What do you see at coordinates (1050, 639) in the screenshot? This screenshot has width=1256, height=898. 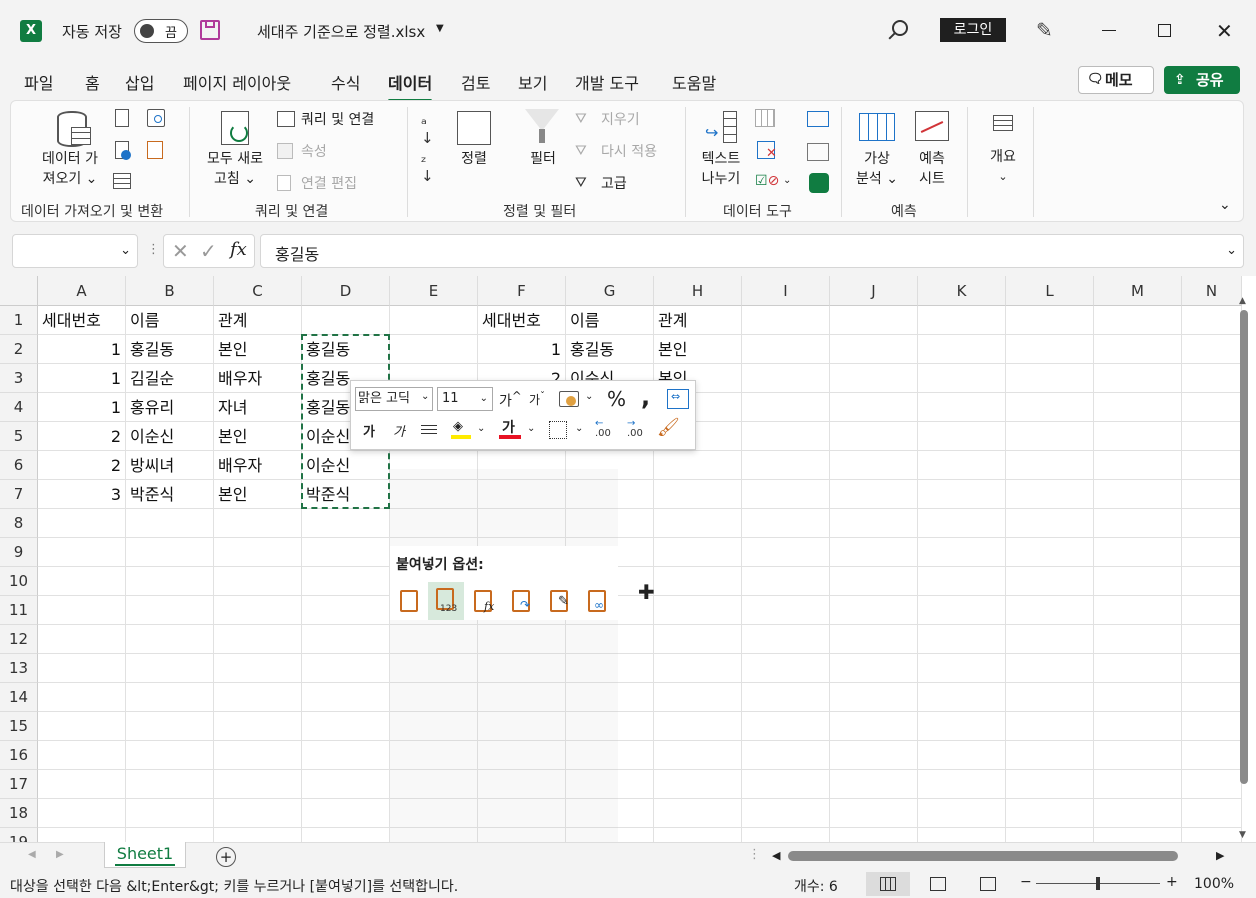 I see `cell-l12` at bounding box center [1050, 639].